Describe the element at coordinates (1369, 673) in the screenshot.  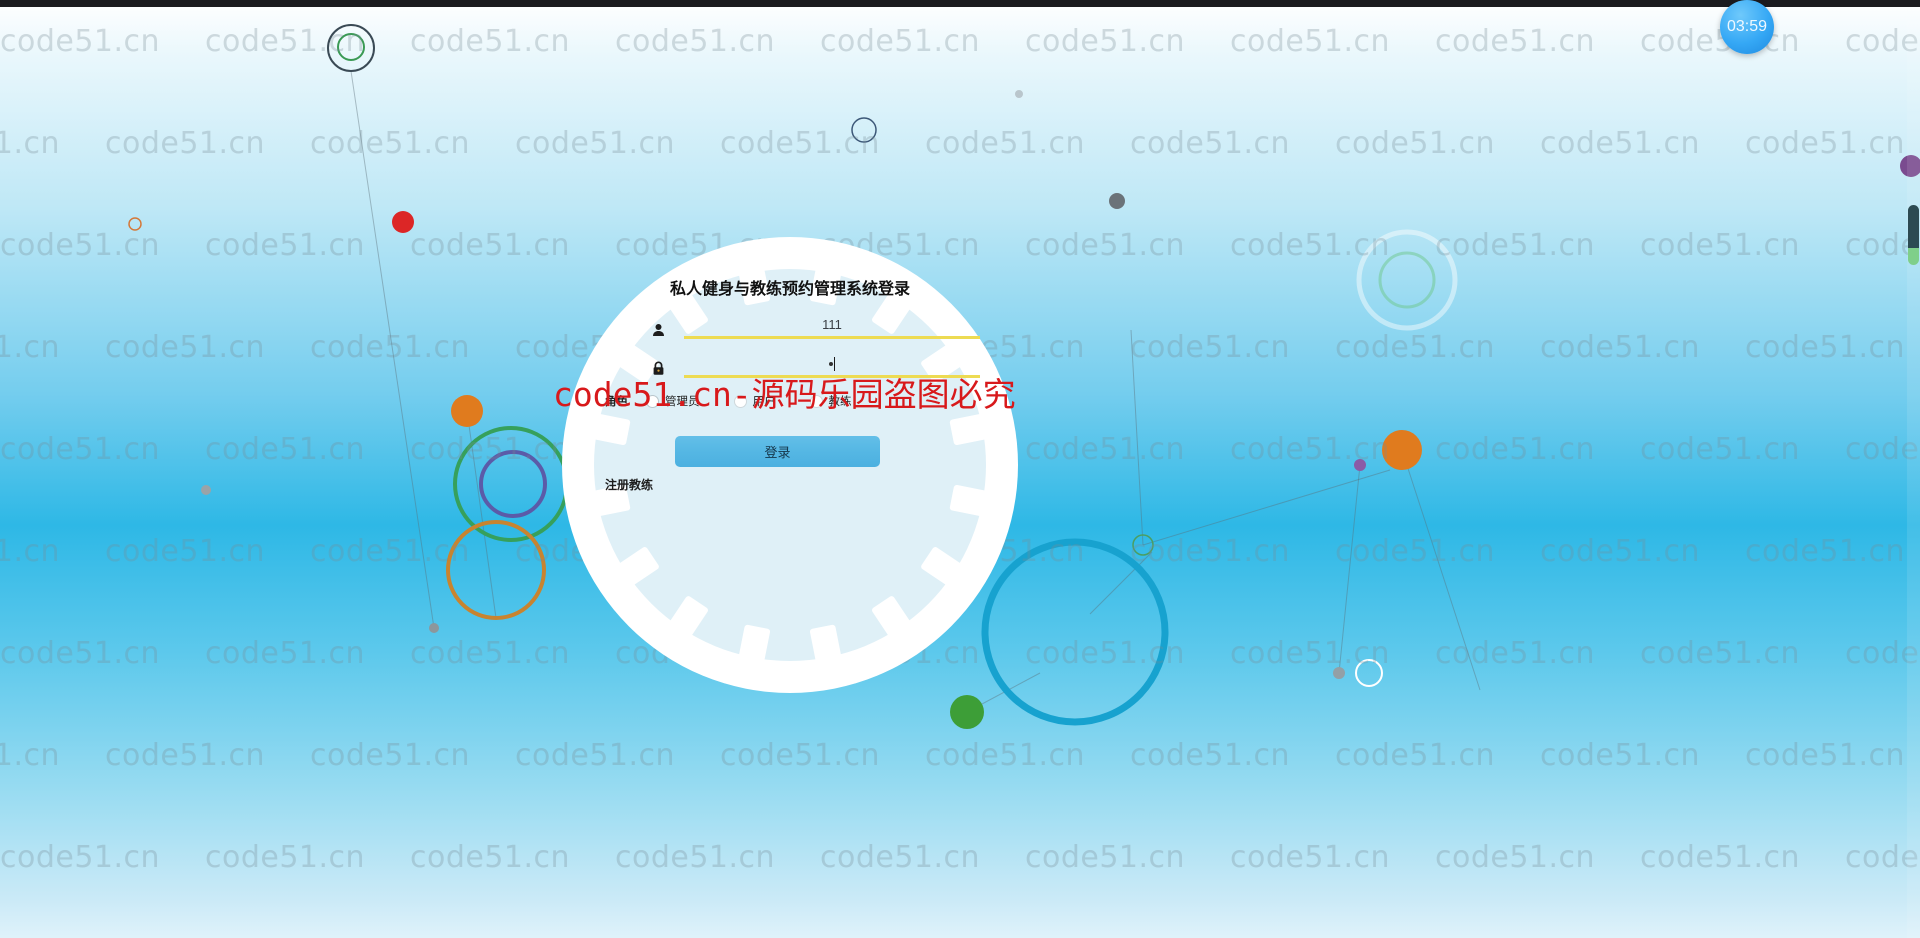
I see `ring-white-lower-right` at that location.